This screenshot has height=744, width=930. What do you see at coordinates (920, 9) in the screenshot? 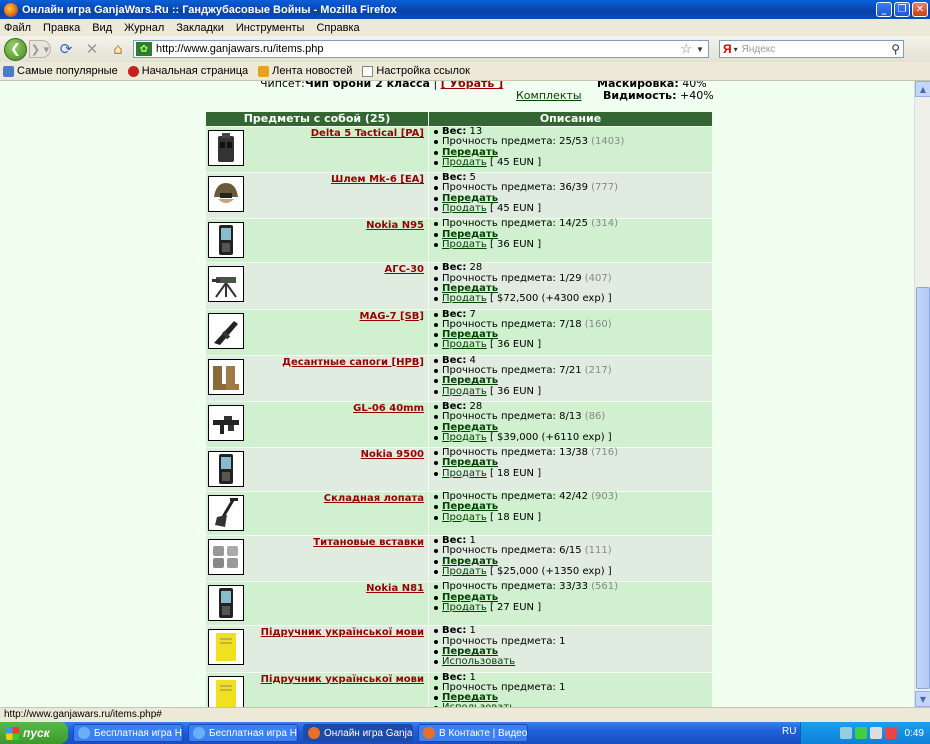
I see `close-button: ✕` at bounding box center [920, 9].